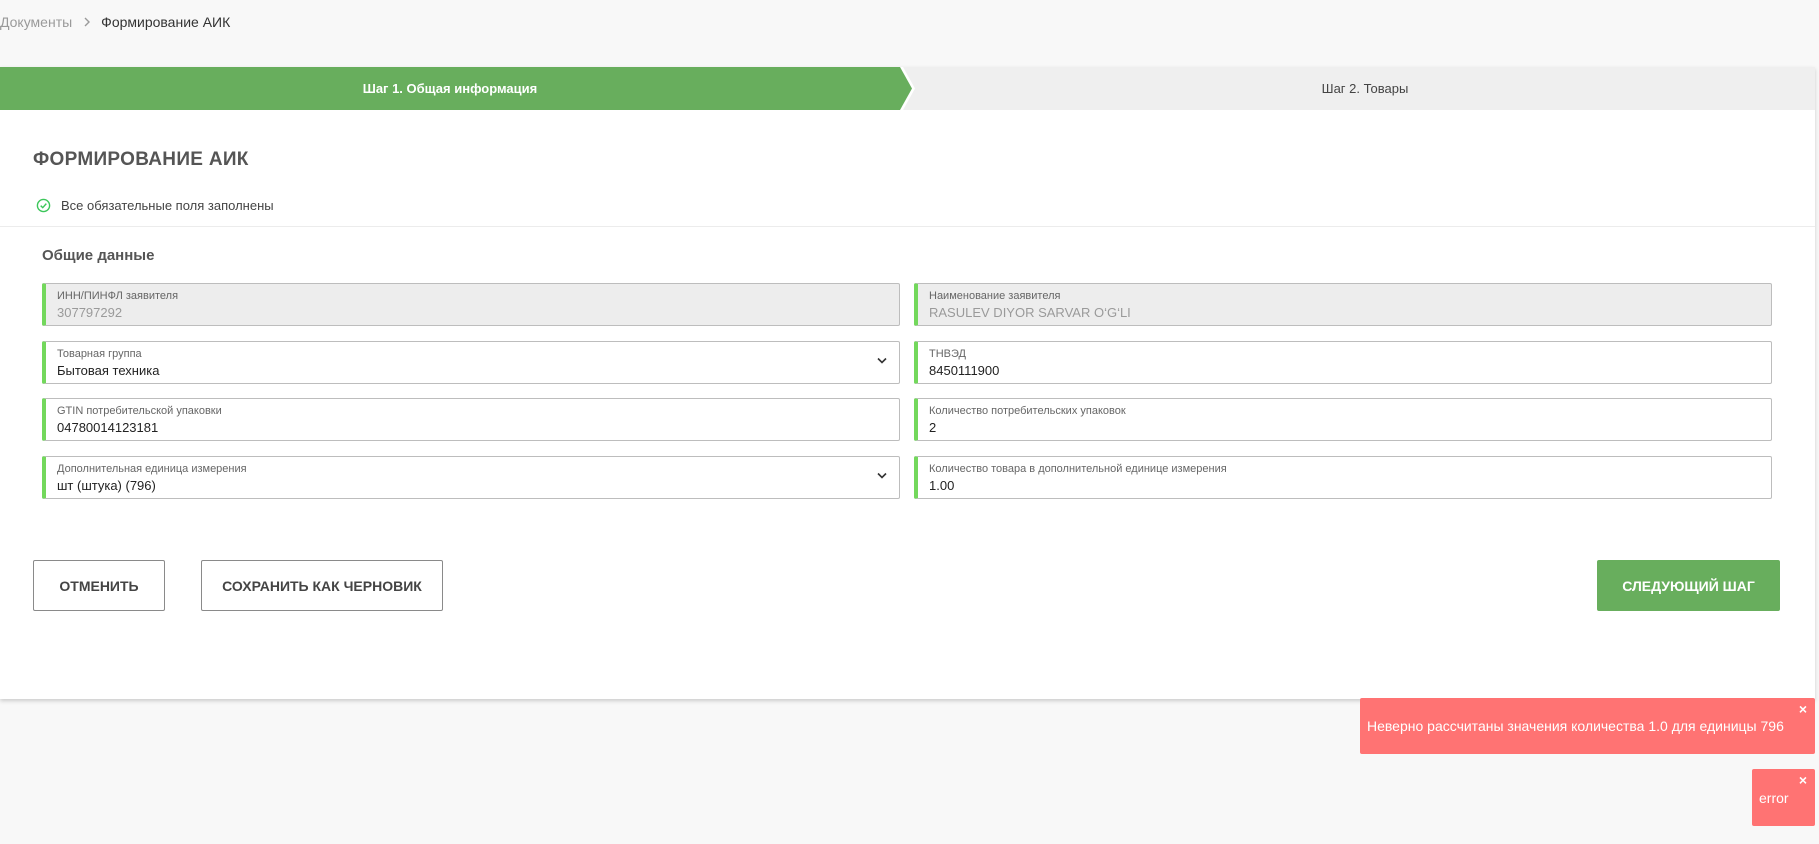  What do you see at coordinates (1774, 797) in the screenshot?
I see `error-toast-short-message: error` at bounding box center [1774, 797].